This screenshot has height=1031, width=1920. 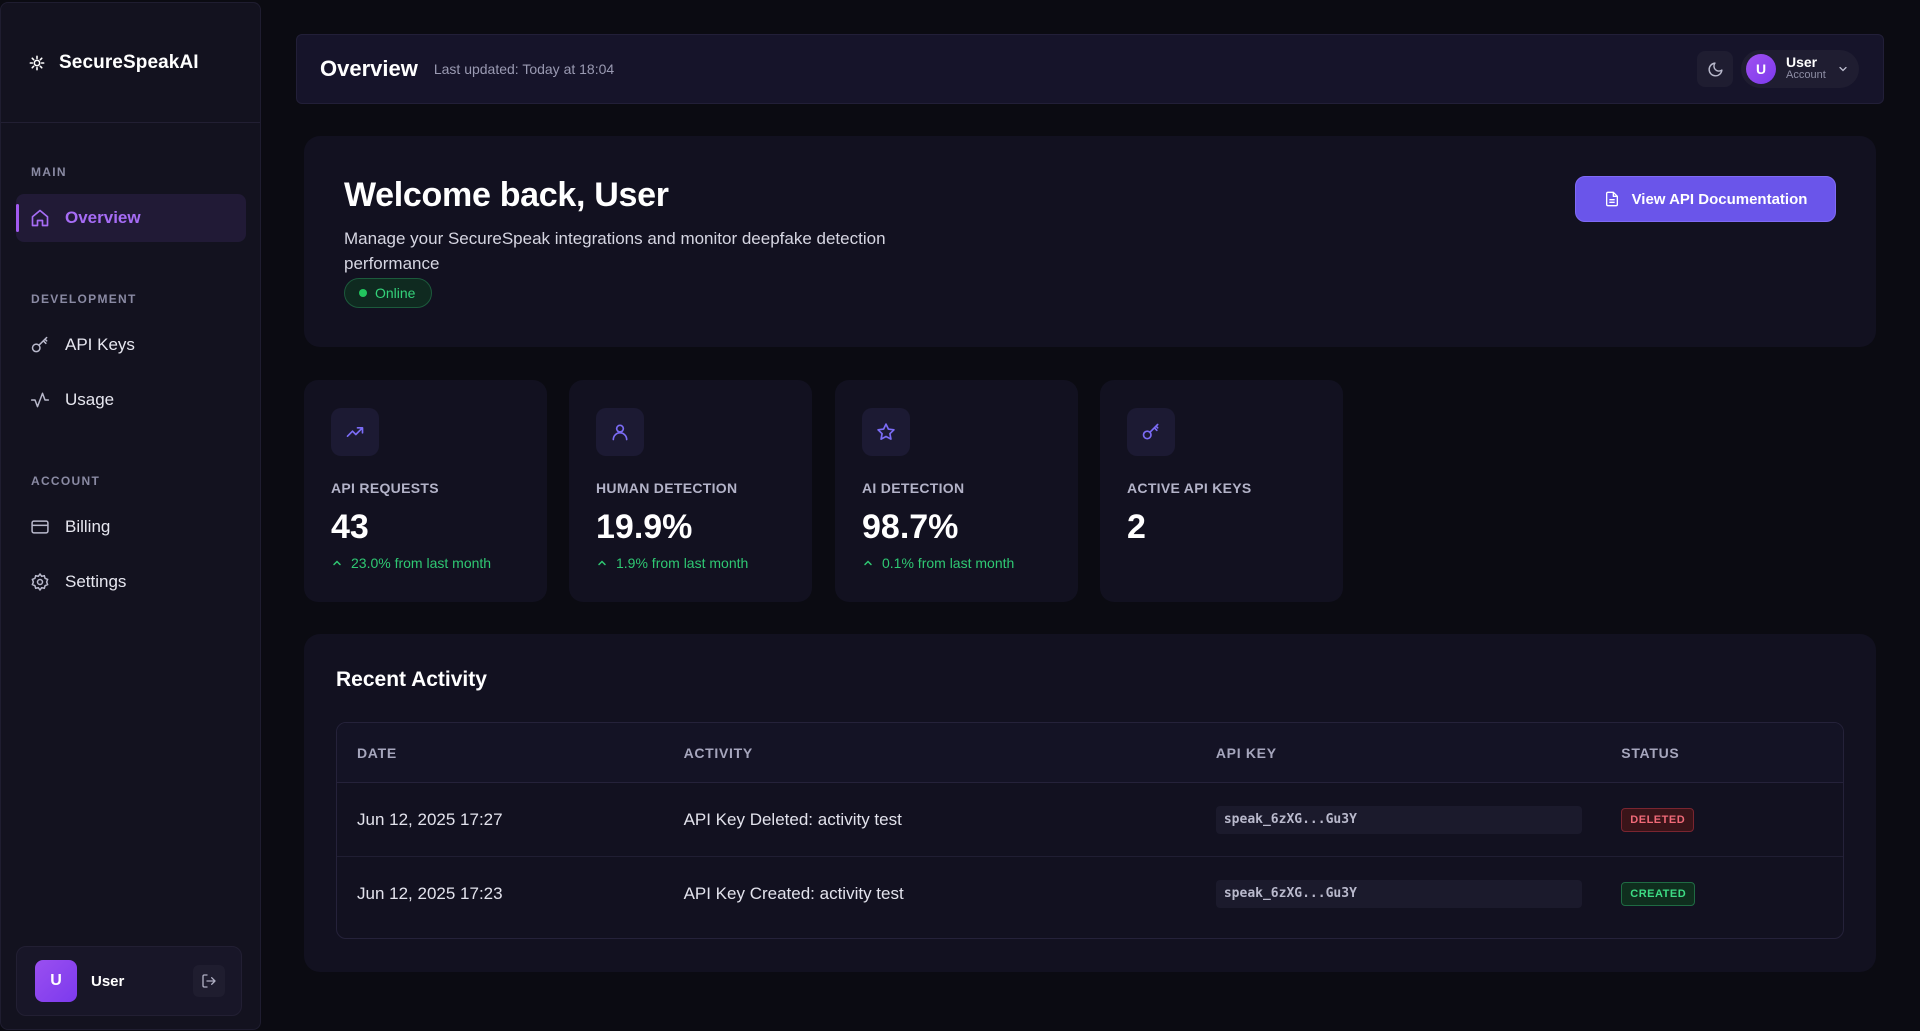 What do you see at coordinates (1611, 199) in the screenshot?
I see `document-icon` at bounding box center [1611, 199].